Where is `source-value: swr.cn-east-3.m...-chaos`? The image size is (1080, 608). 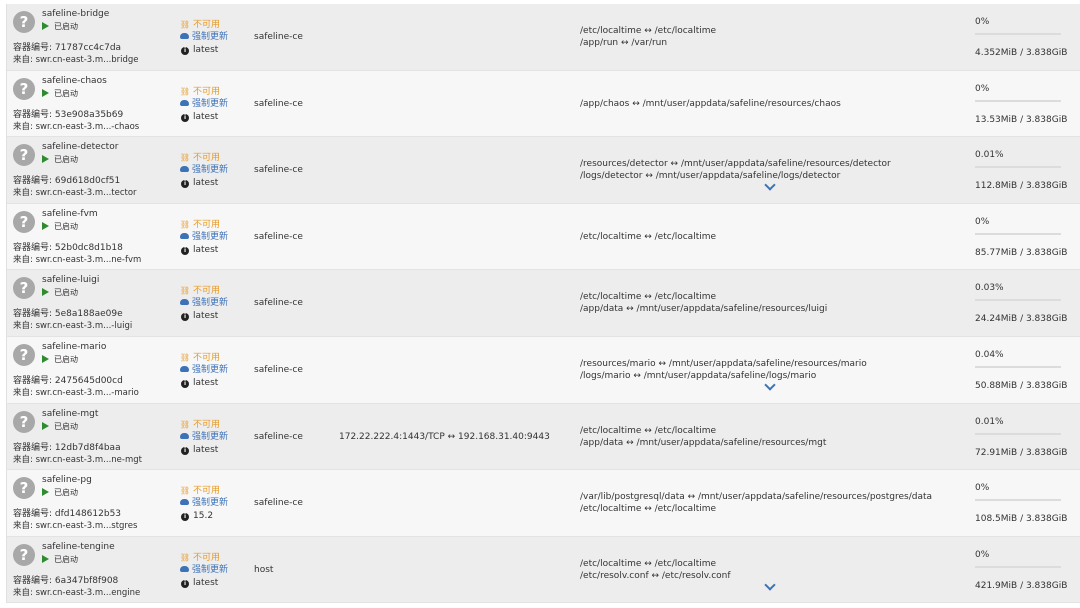
source-value: swr.cn-east-3.m...-chaos is located at coordinates (87, 126).